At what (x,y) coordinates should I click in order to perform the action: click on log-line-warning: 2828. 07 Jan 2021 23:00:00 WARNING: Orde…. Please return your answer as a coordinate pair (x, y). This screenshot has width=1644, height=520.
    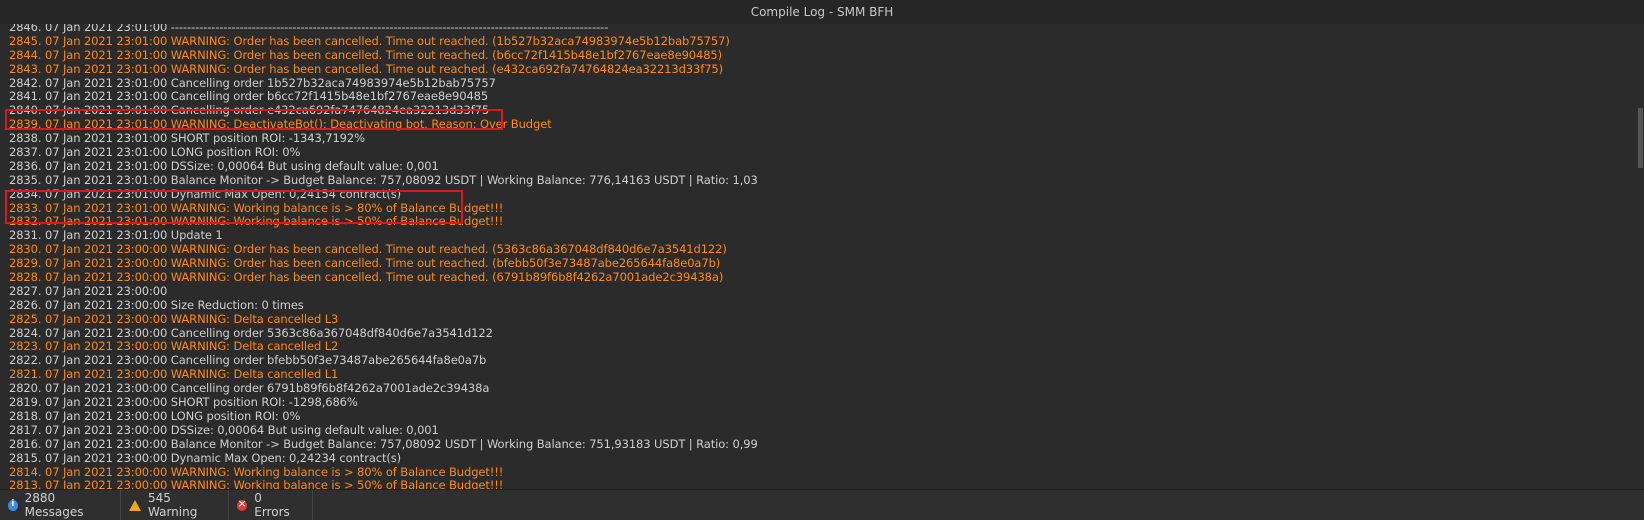
    Looking at the image, I should click on (816, 277).